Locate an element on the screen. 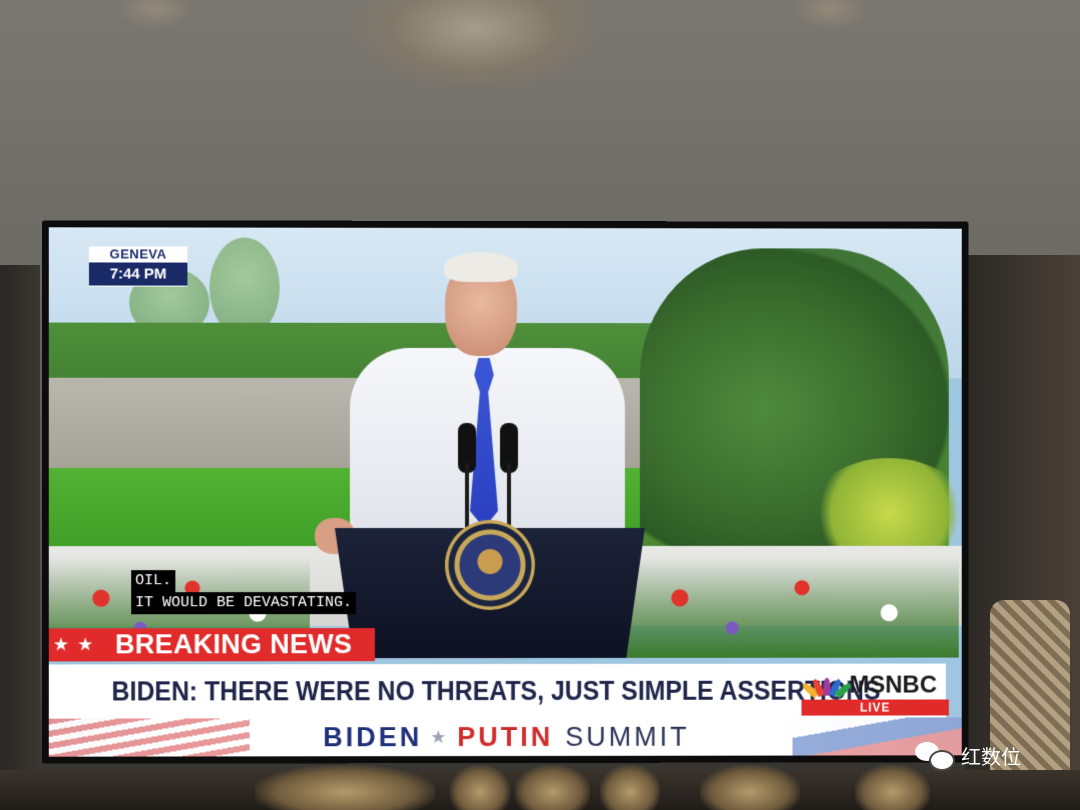  us-flag-graphic is located at coordinates (149, 737).